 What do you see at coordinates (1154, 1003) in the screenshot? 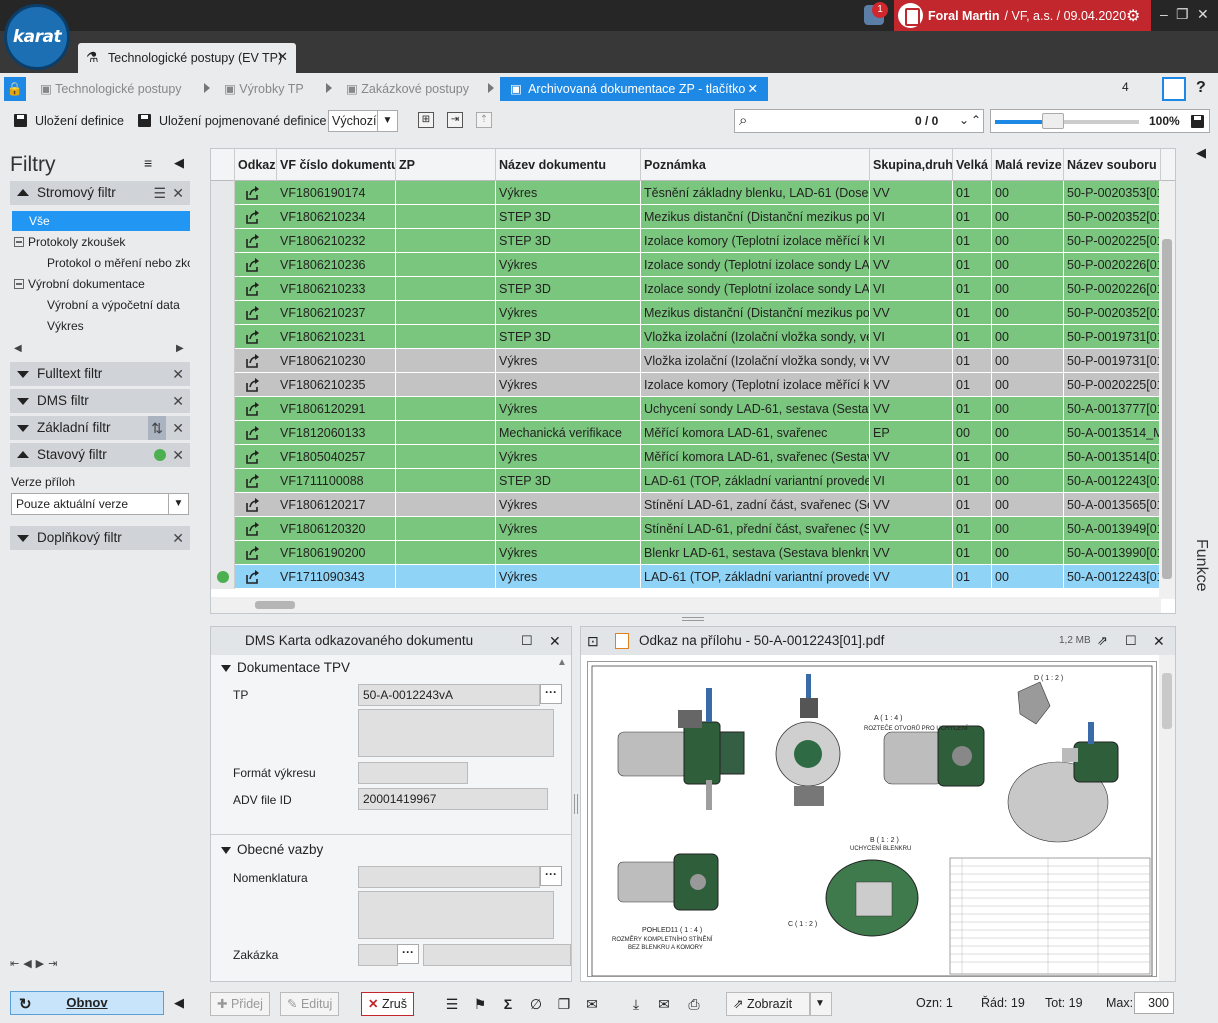
I see `max-rows-input: 300` at bounding box center [1154, 1003].